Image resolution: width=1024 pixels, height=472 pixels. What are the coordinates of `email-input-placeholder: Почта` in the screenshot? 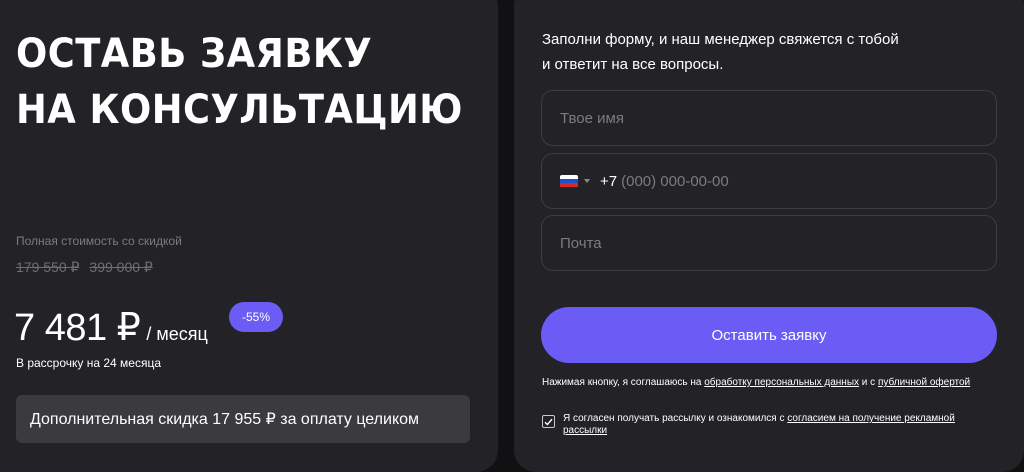 It's located at (581, 243).